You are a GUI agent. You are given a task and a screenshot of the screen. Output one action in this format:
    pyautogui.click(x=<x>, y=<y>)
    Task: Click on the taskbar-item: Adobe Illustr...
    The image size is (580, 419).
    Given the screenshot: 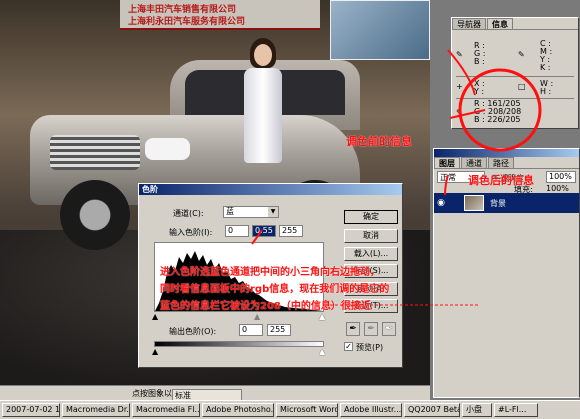 What is the action you would take?
    pyautogui.click(x=371, y=410)
    